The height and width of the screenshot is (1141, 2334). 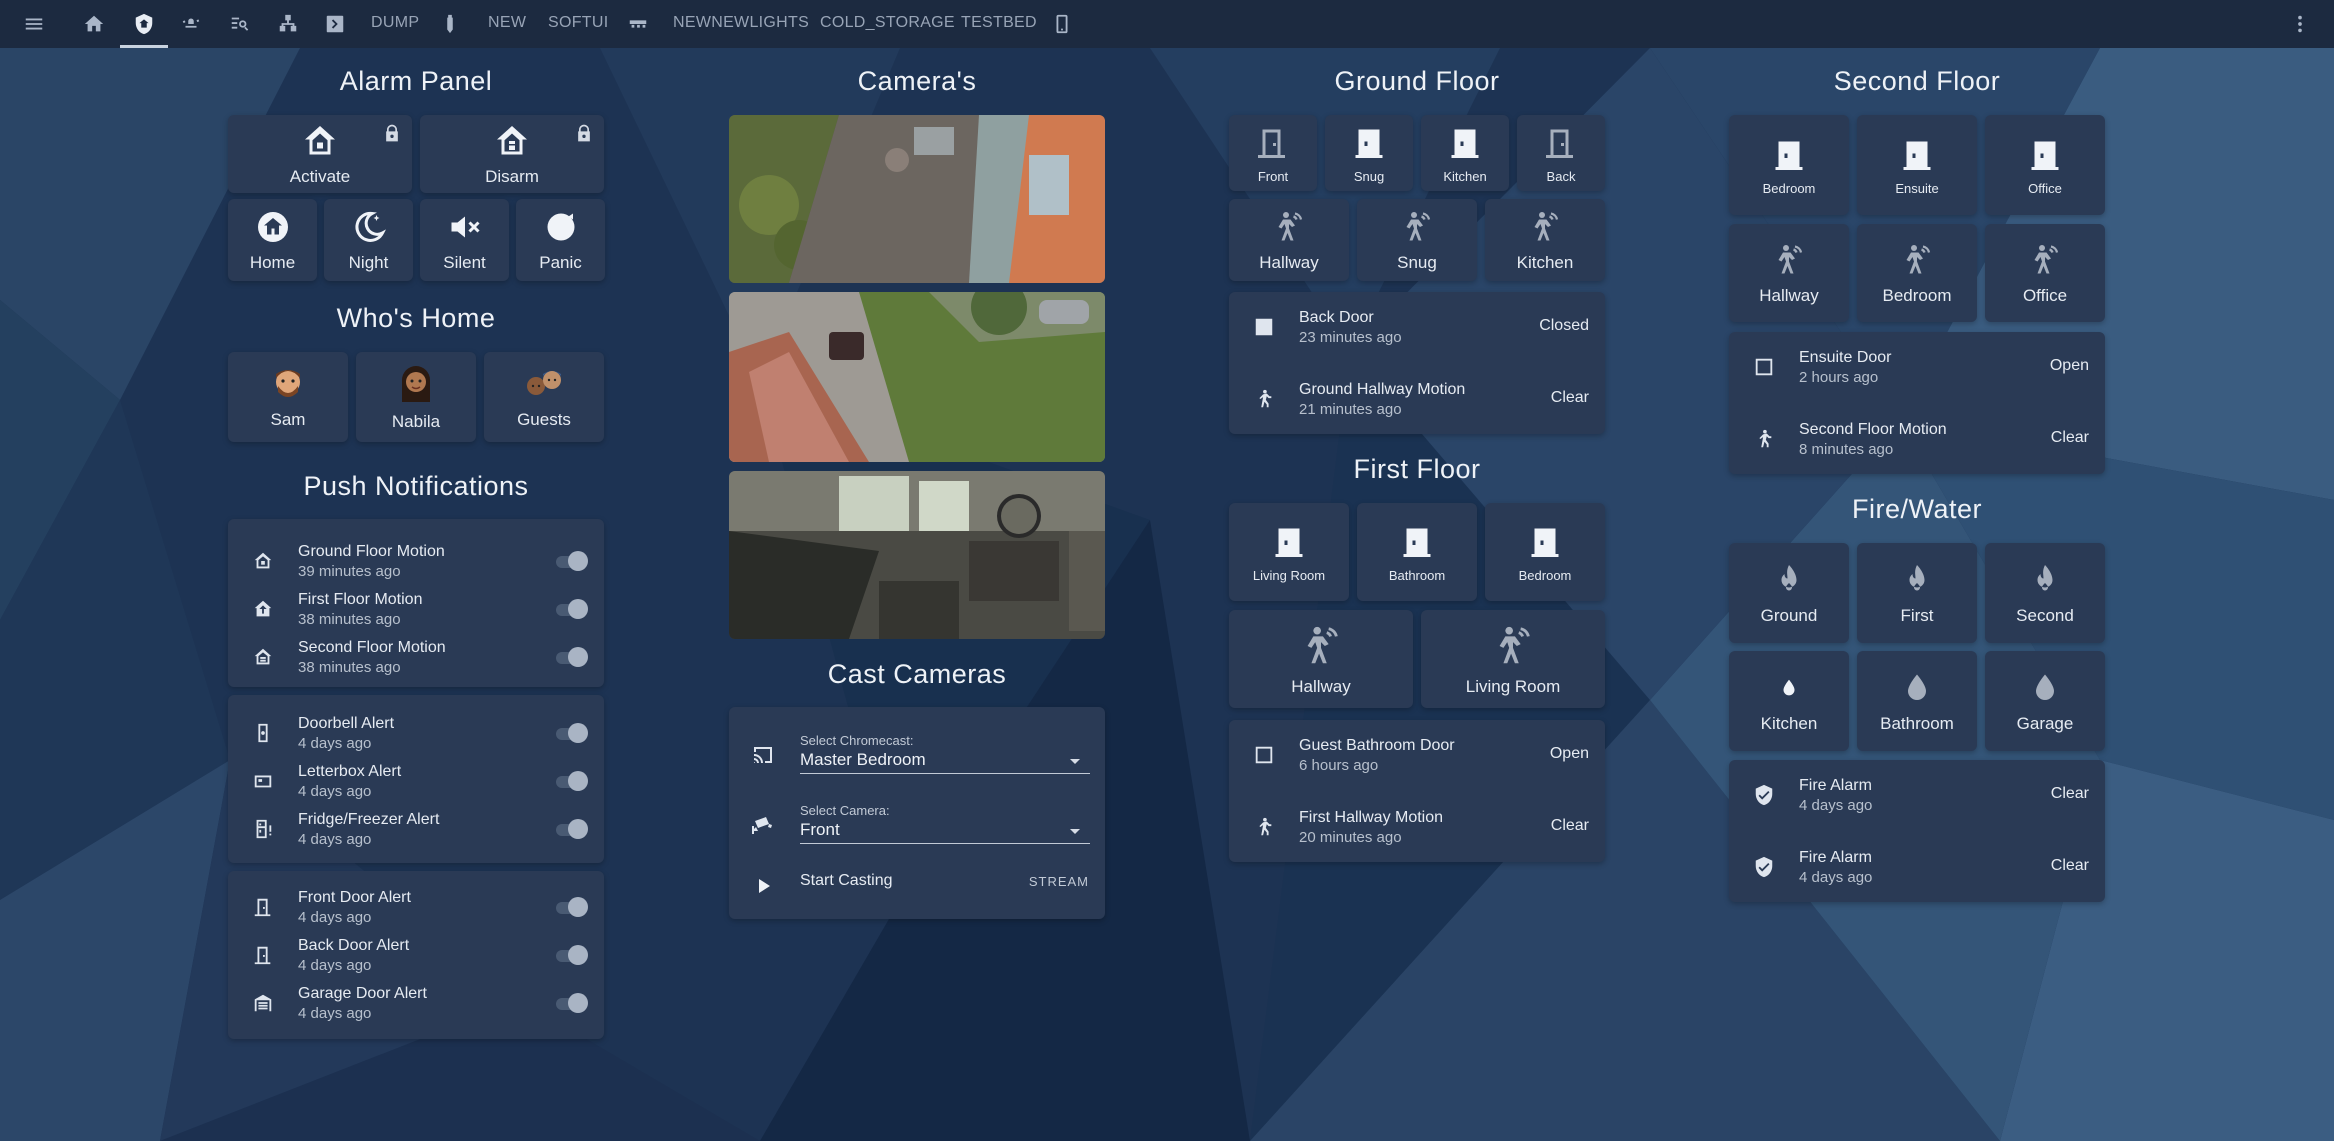 What do you see at coordinates (1059, 881) in the screenshot?
I see `stream-button: STREAM` at bounding box center [1059, 881].